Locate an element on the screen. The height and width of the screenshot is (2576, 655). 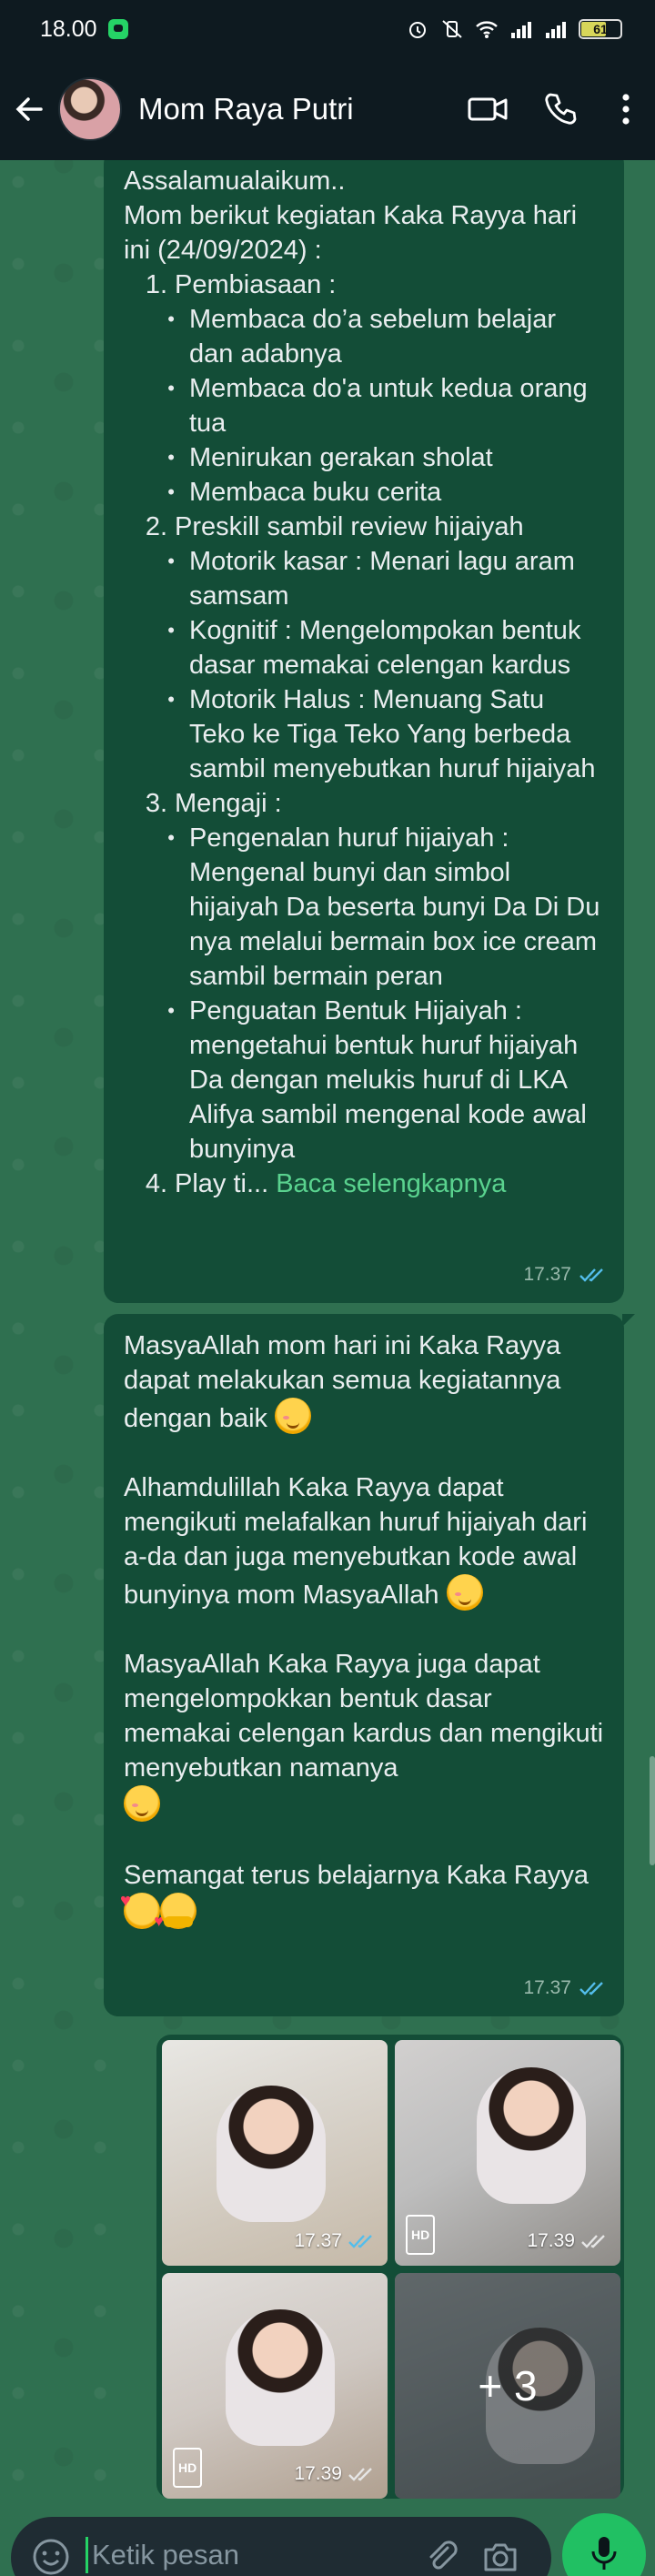
voice-message-button is located at coordinates (604, 2544).